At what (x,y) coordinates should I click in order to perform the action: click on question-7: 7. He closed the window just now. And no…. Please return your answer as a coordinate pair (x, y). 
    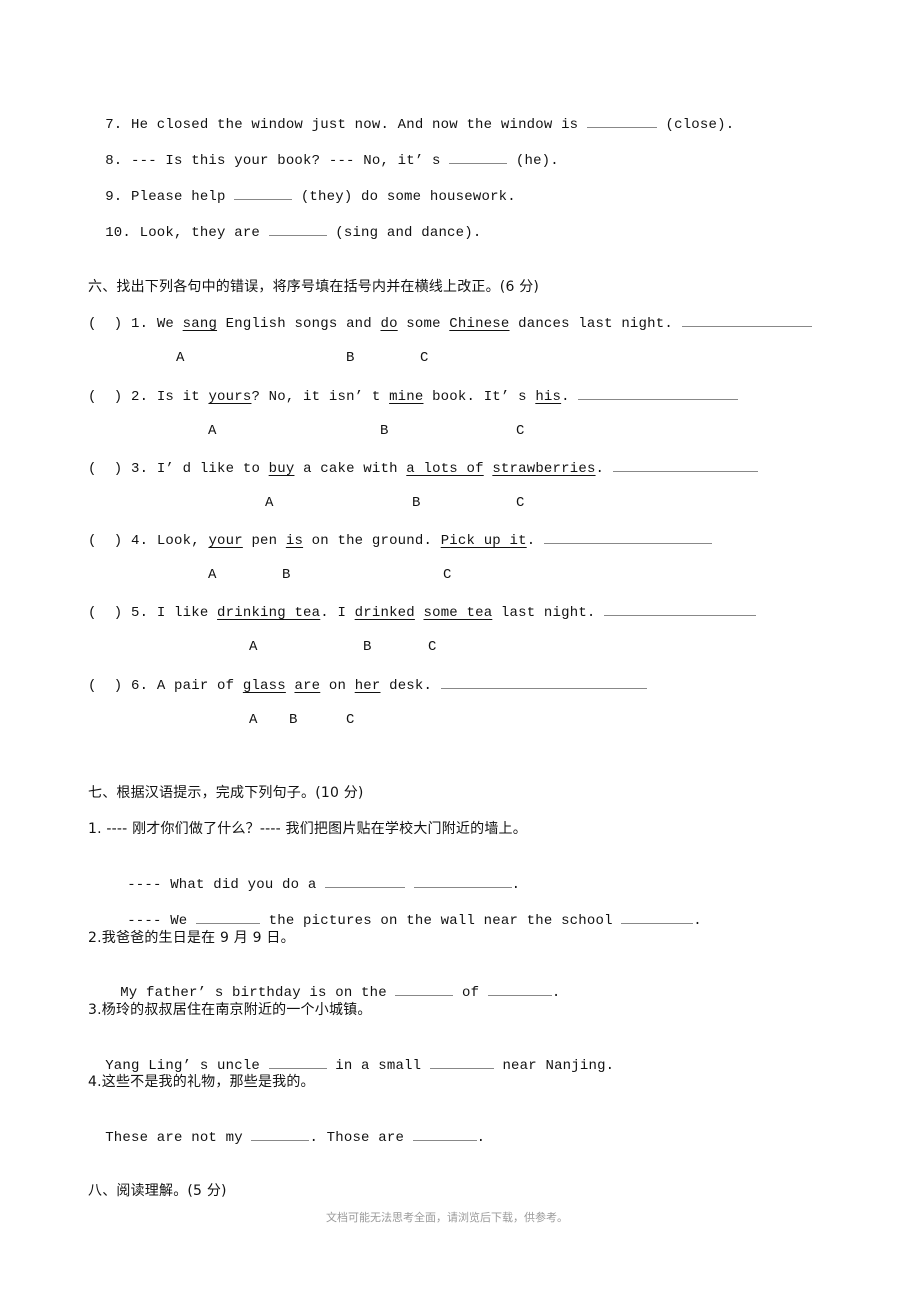
    Looking at the image, I should click on (411, 115).